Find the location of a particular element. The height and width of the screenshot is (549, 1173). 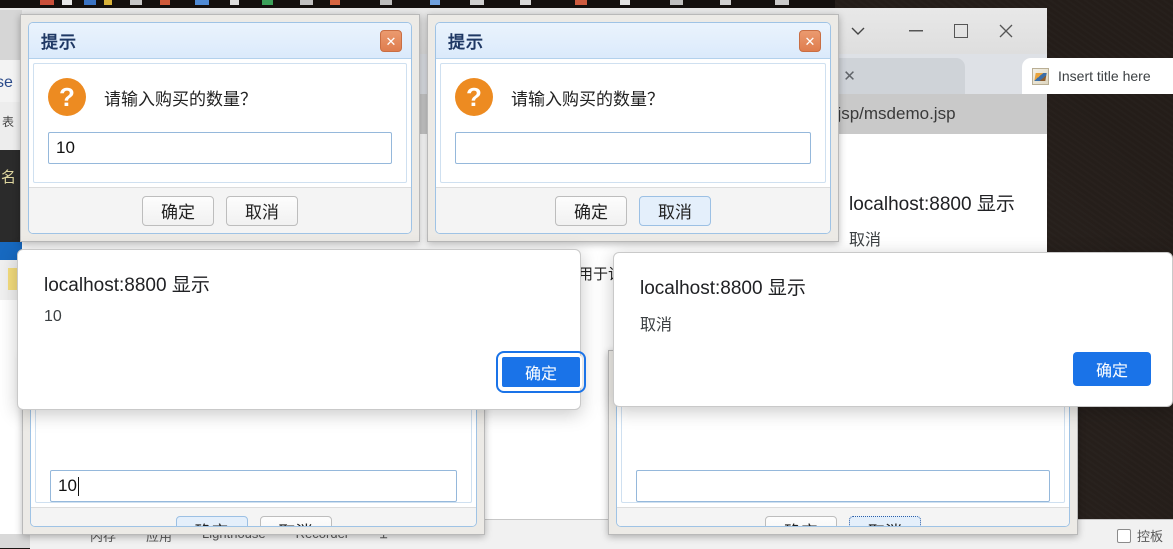

prompt-dialog-top-right: 提示 ✕ ? 请输入购买的数量？ 确定 取消 is located at coordinates (633, 128).